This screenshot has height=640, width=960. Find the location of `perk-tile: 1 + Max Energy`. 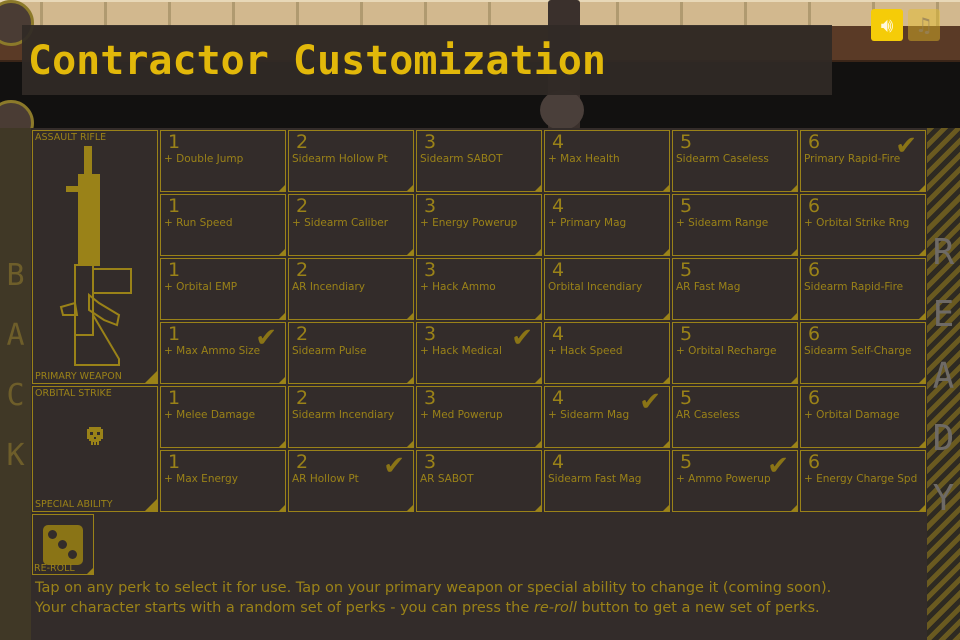

perk-tile: 1 + Max Energy is located at coordinates (223, 481).